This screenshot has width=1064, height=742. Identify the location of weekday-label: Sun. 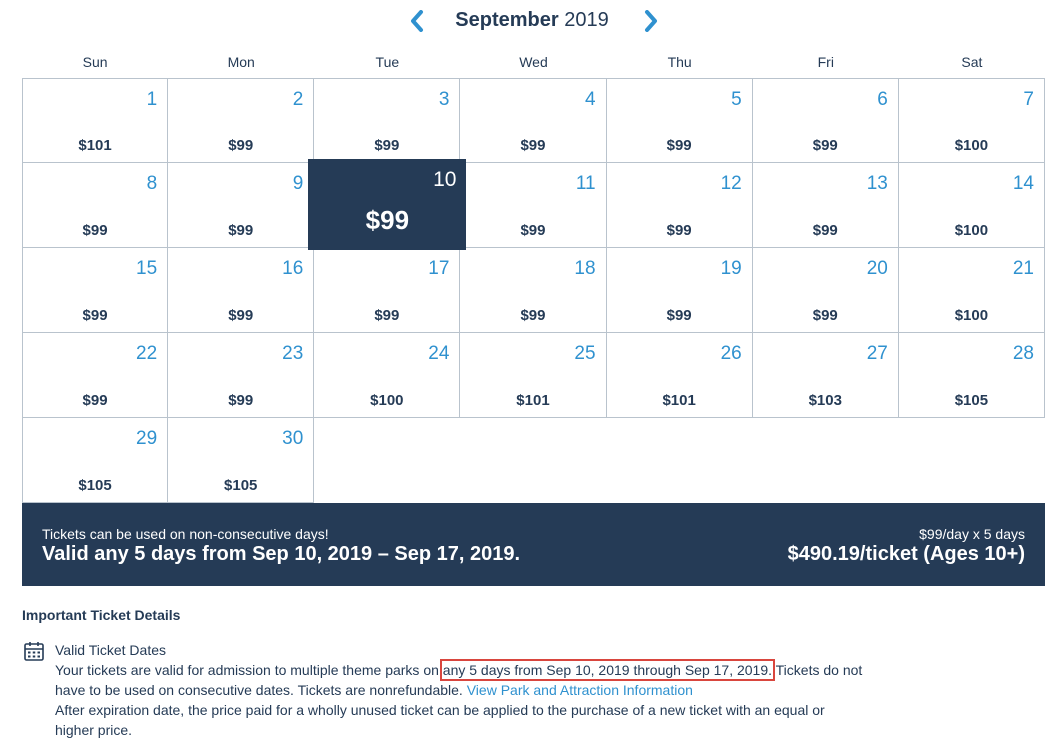
(95, 62).